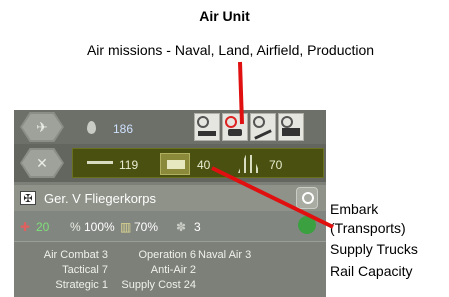  Describe the element at coordinates (235, 132) in the screenshot. I see `tank-icon` at that location.